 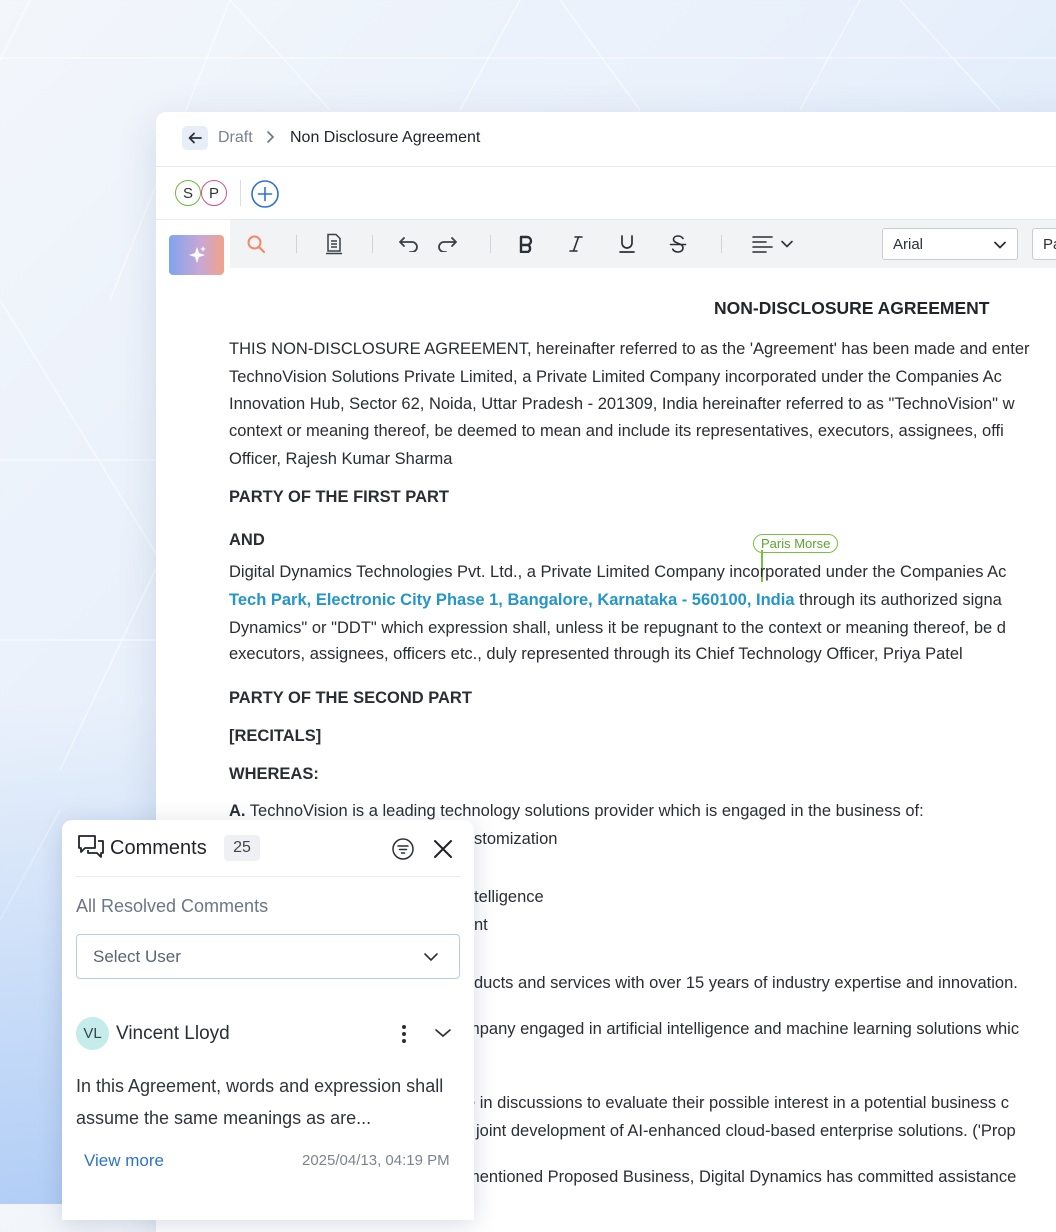 What do you see at coordinates (481, 925) in the screenshot?
I see `paragraph-line: nt` at bounding box center [481, 925].